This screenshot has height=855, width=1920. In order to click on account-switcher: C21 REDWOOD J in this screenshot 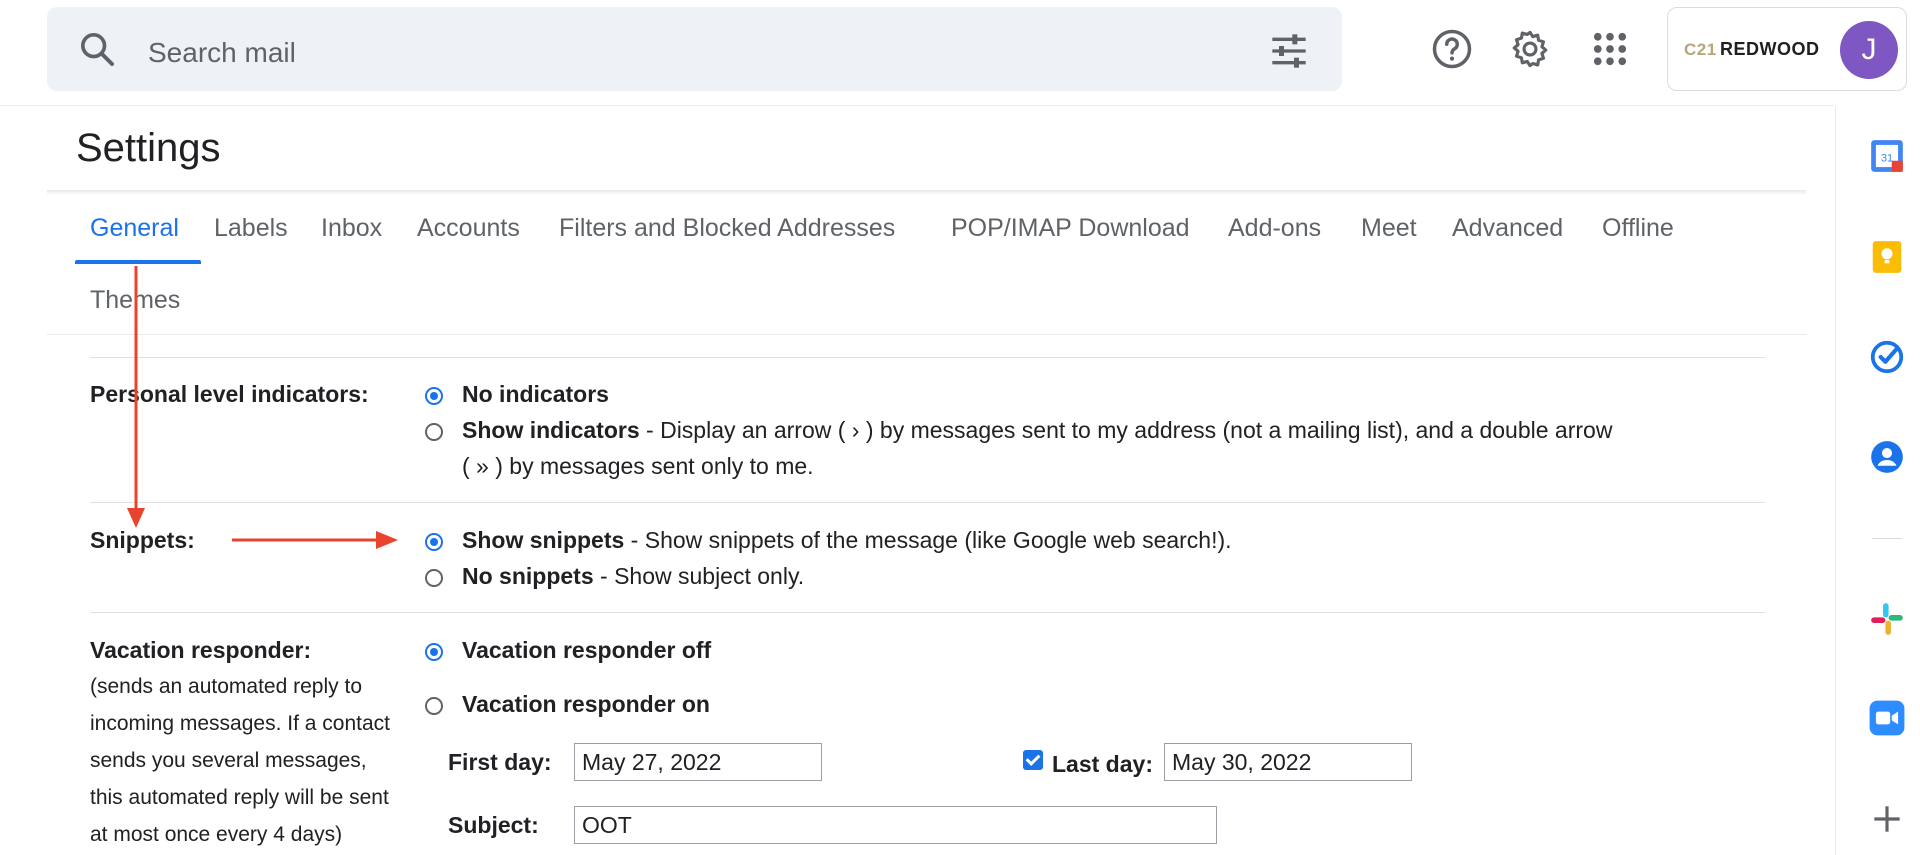, I will do `click(1787, 49)`.